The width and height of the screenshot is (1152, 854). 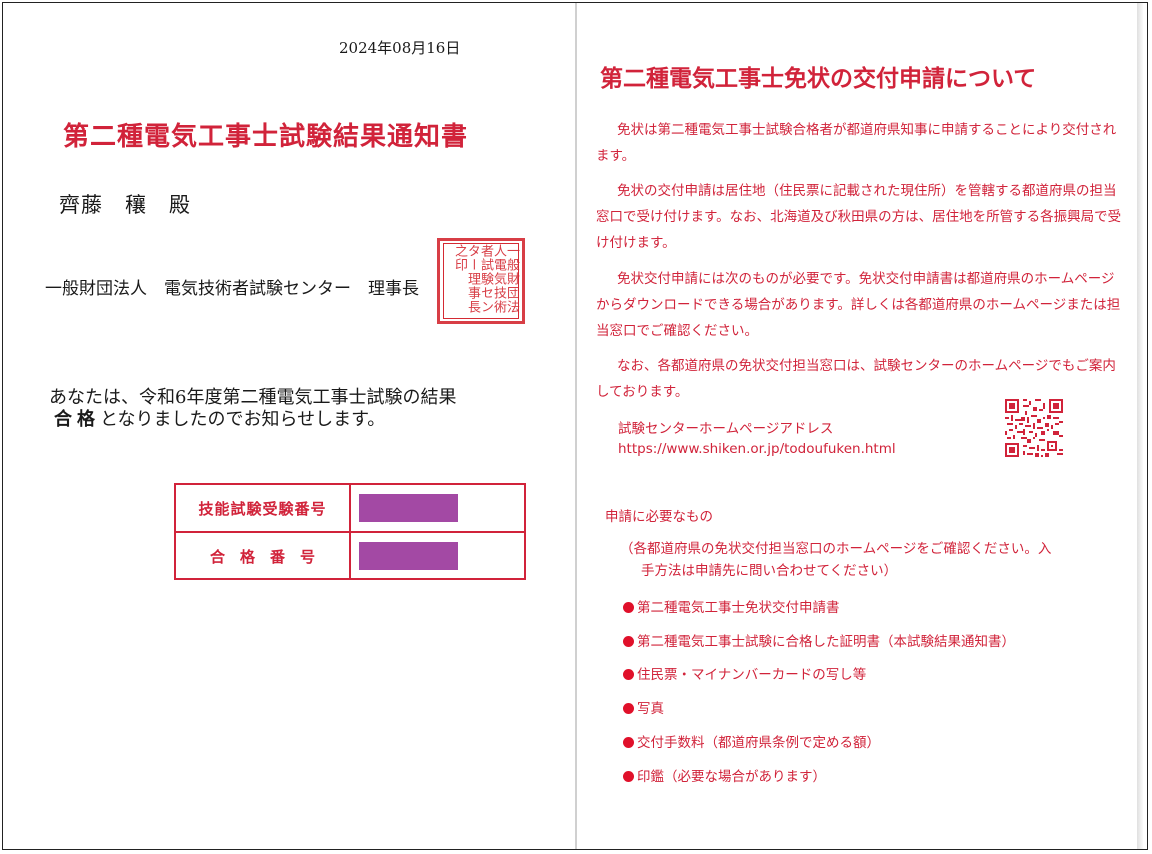 I want to click on requirement-item: 写真, so click(x=643, y=707).